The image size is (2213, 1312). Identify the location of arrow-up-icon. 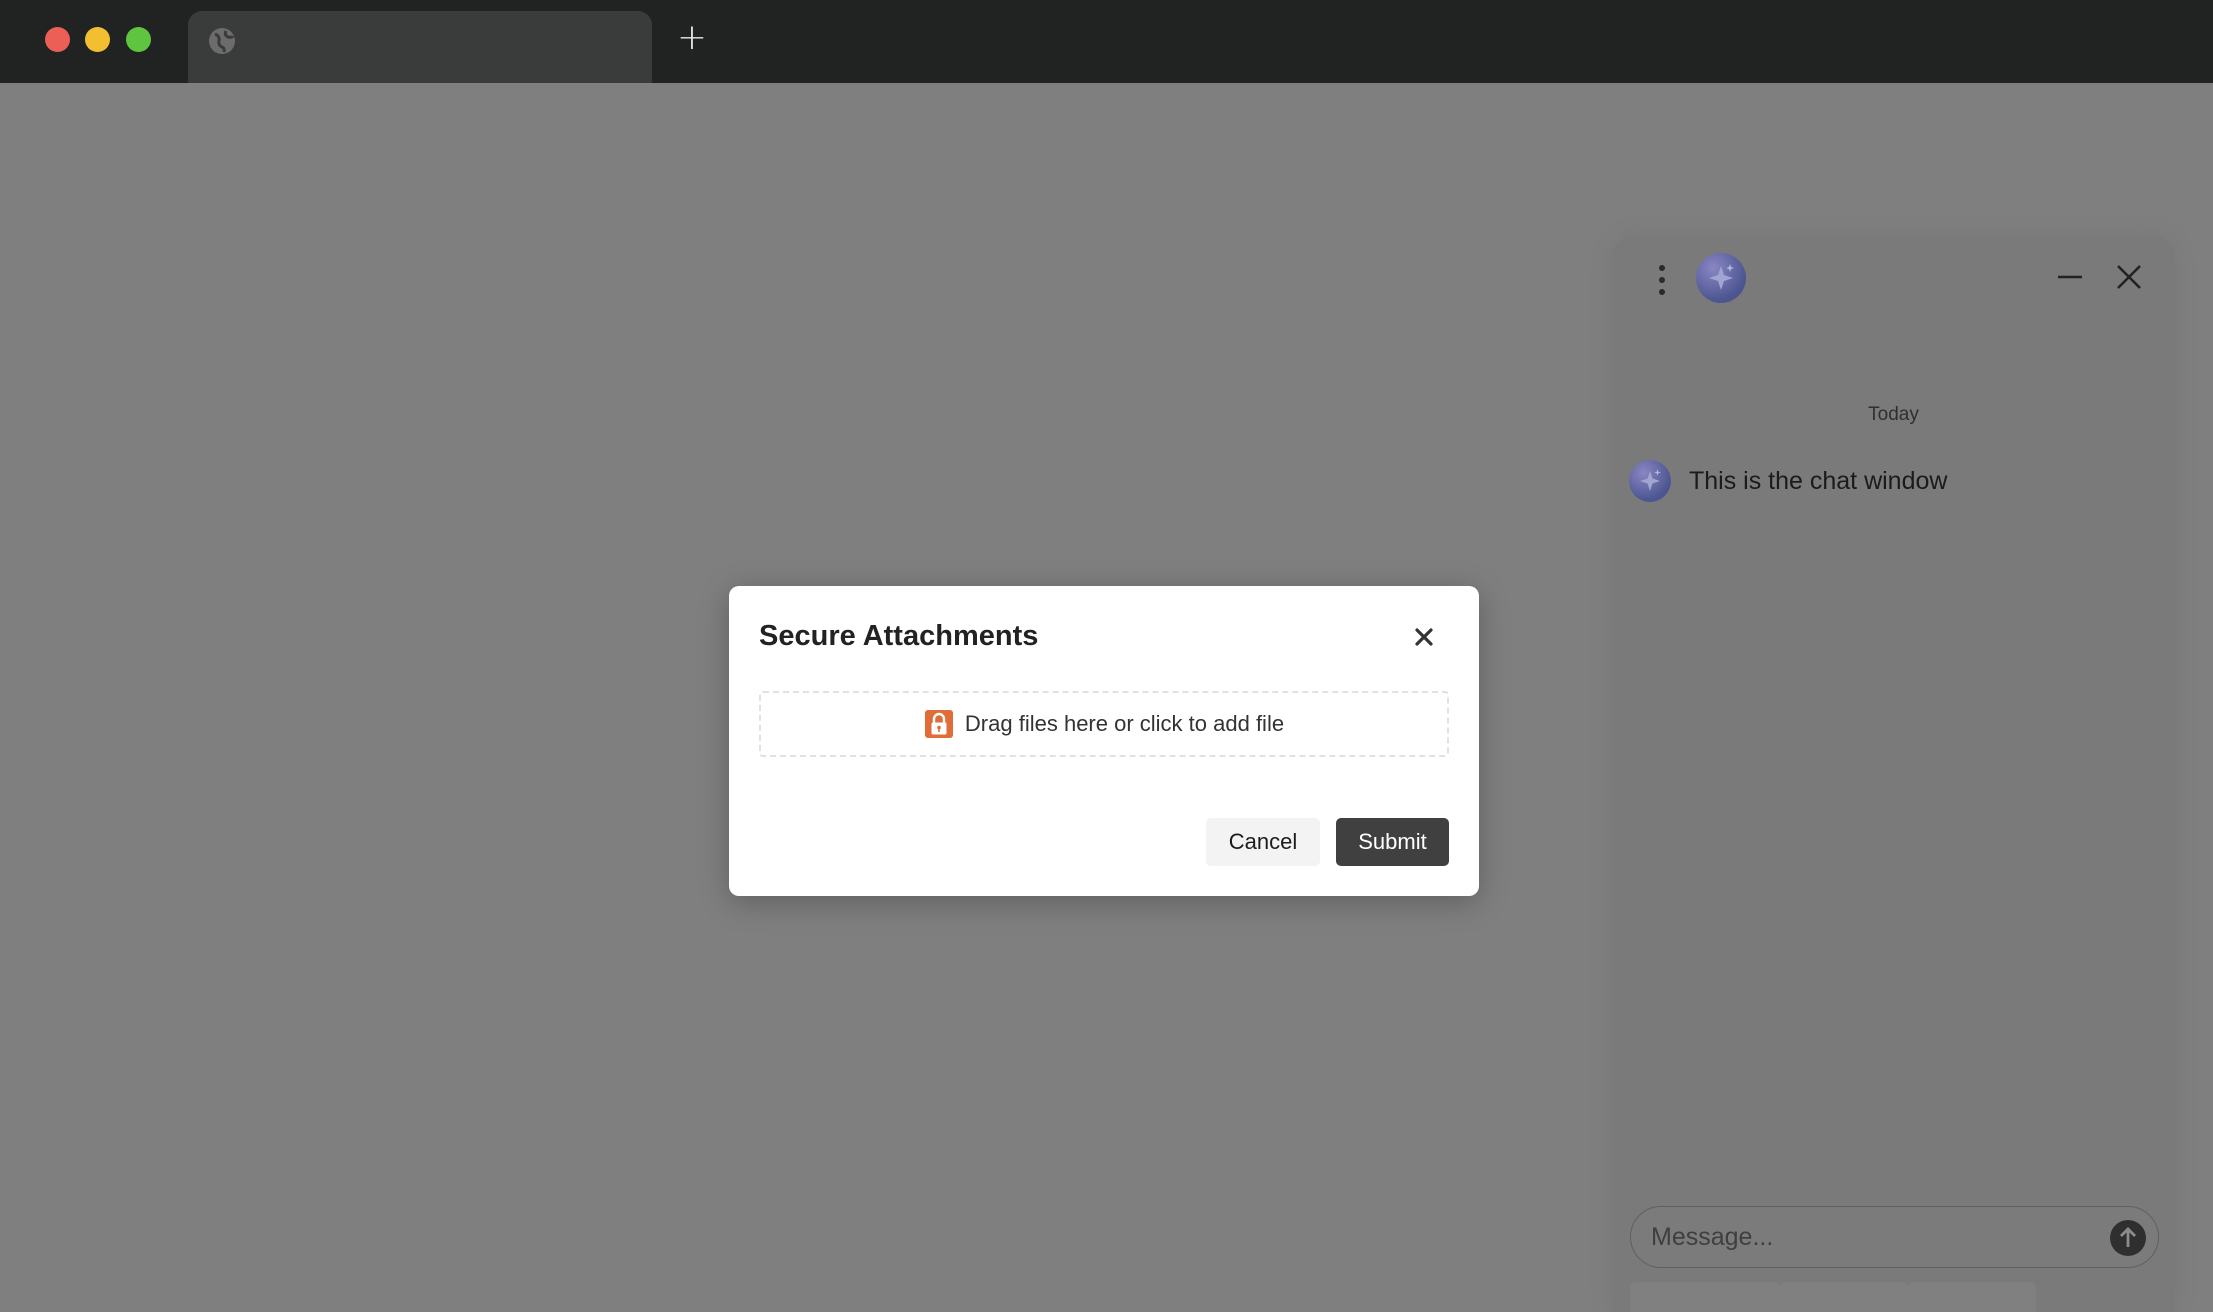
(2128, 1237).